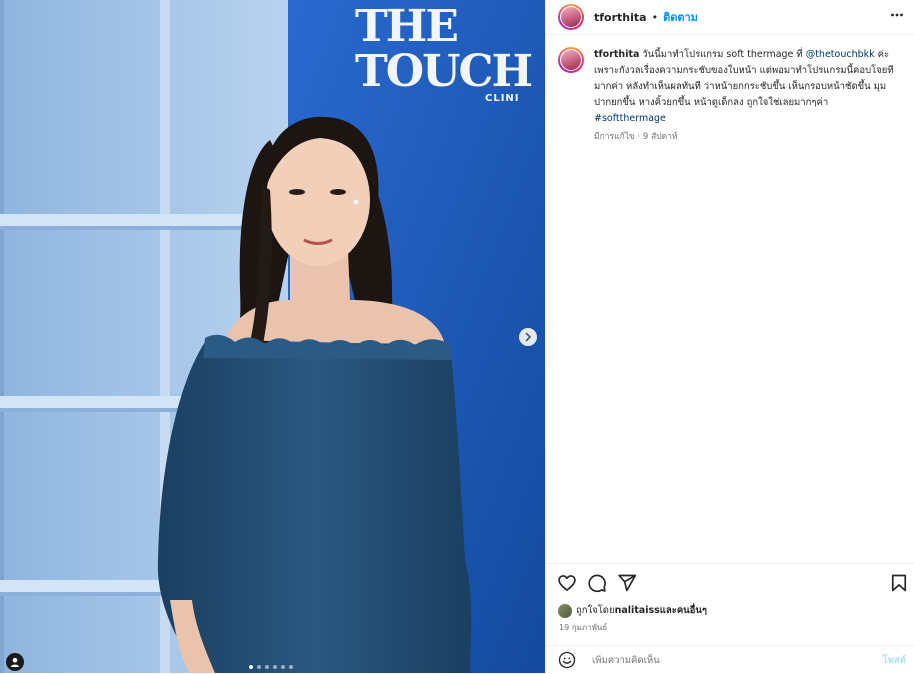 The height and width of the screenshot is (674, 914). I want to click on more-options-button, so click(897, 17).